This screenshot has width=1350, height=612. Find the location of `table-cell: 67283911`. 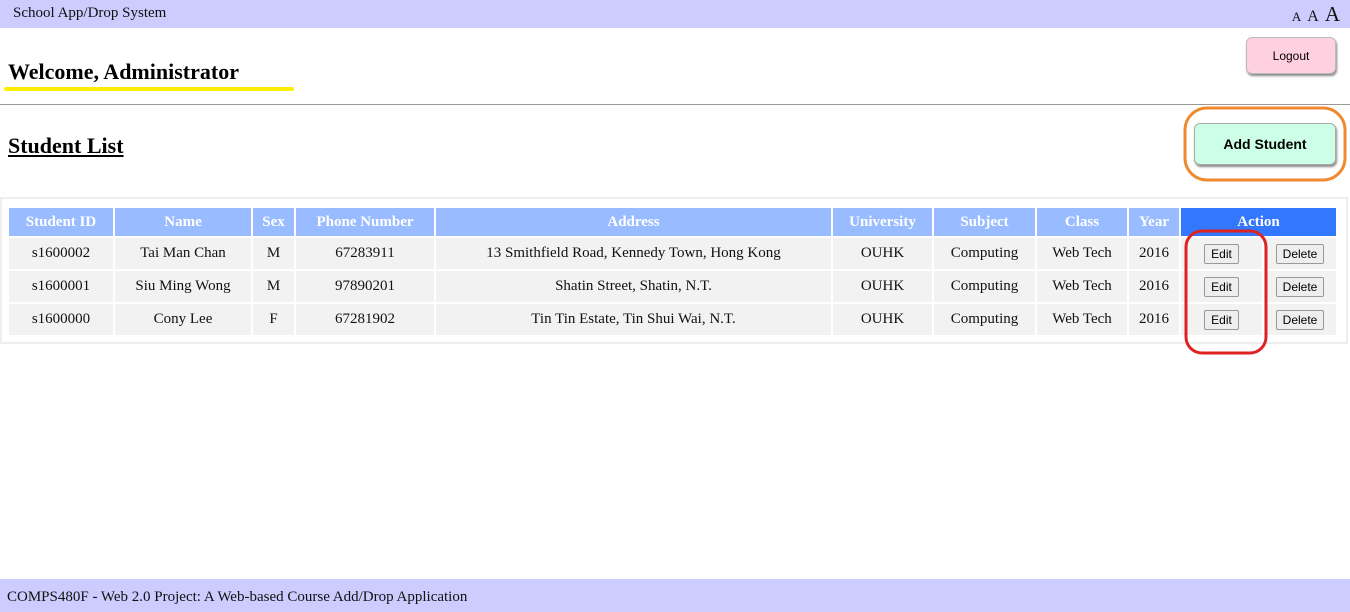

table-cell: 67283911 is located at coordinates (365, 253).